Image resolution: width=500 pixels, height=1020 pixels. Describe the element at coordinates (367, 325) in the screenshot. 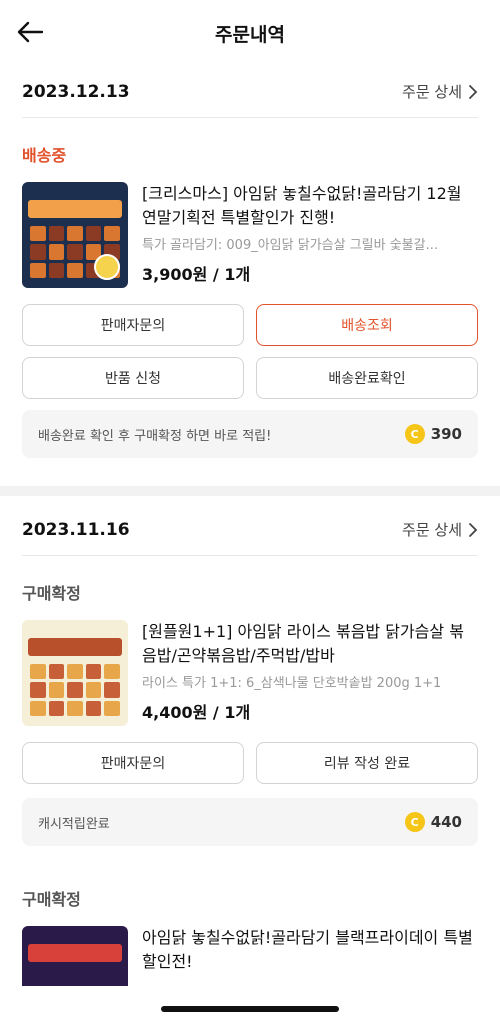

I see `track-delivery-button: 배송조회` at that location.